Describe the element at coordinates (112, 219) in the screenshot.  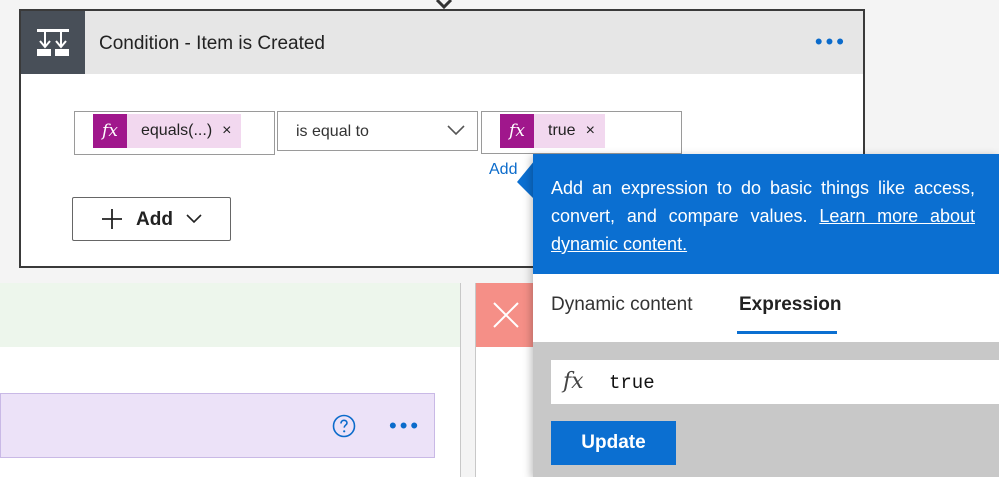
I see `plus-icon` at that location.